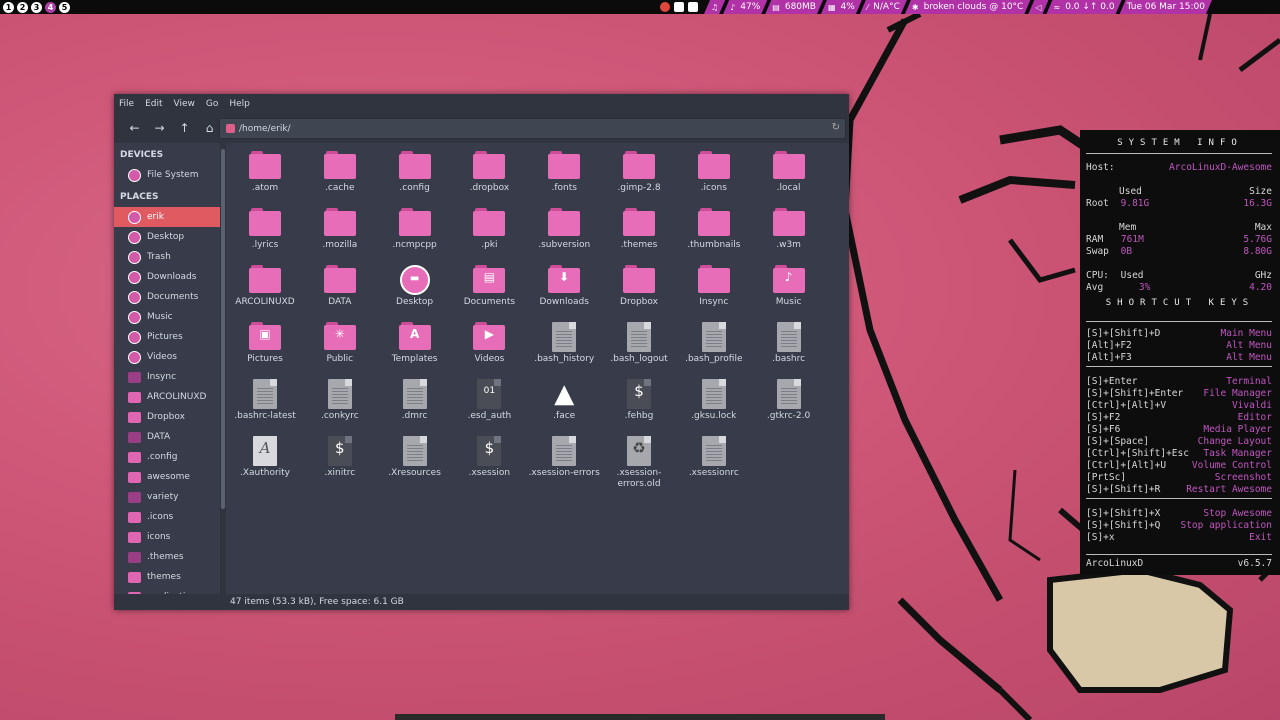 The image size is (1280, 720). Describe the element at coordinates (789, 400) in the screenshot. I see `file-item: .gtkrc-2.0` at that location.